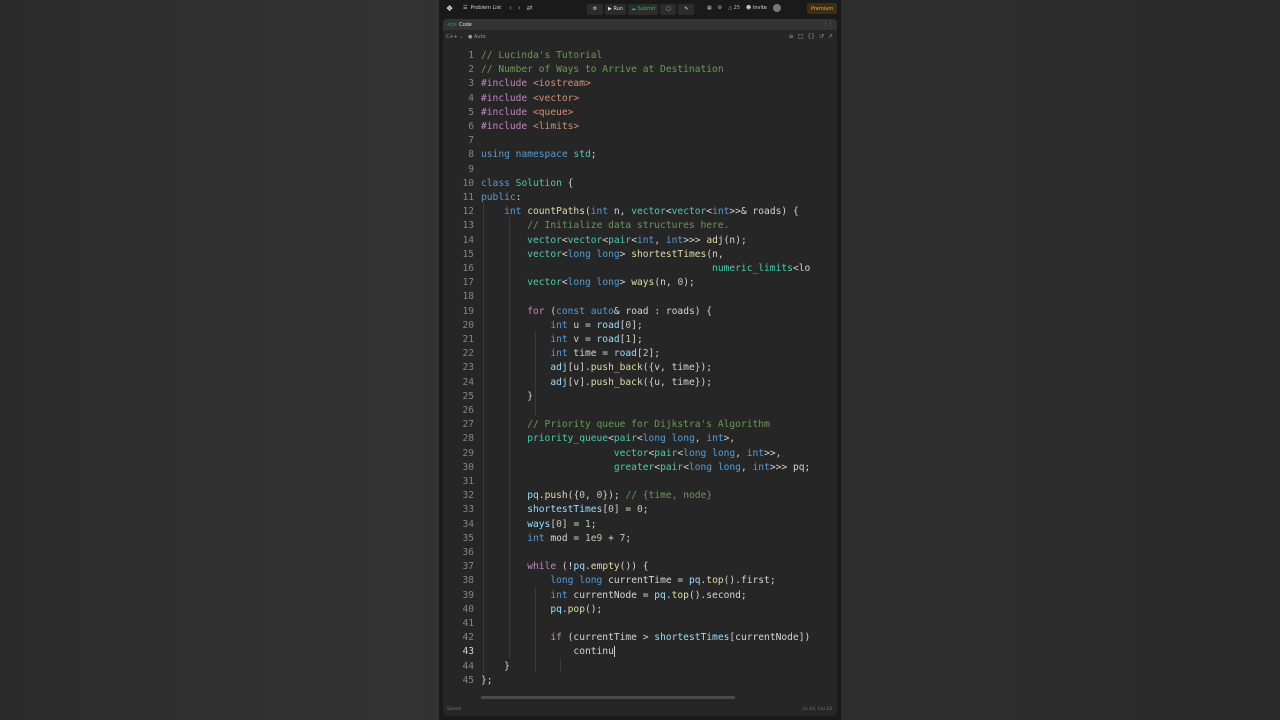  What do you see at coordinates (749, 8) in the screenshot?
I see `user-plus-icon: ☻` at bounding box center [749, 8].